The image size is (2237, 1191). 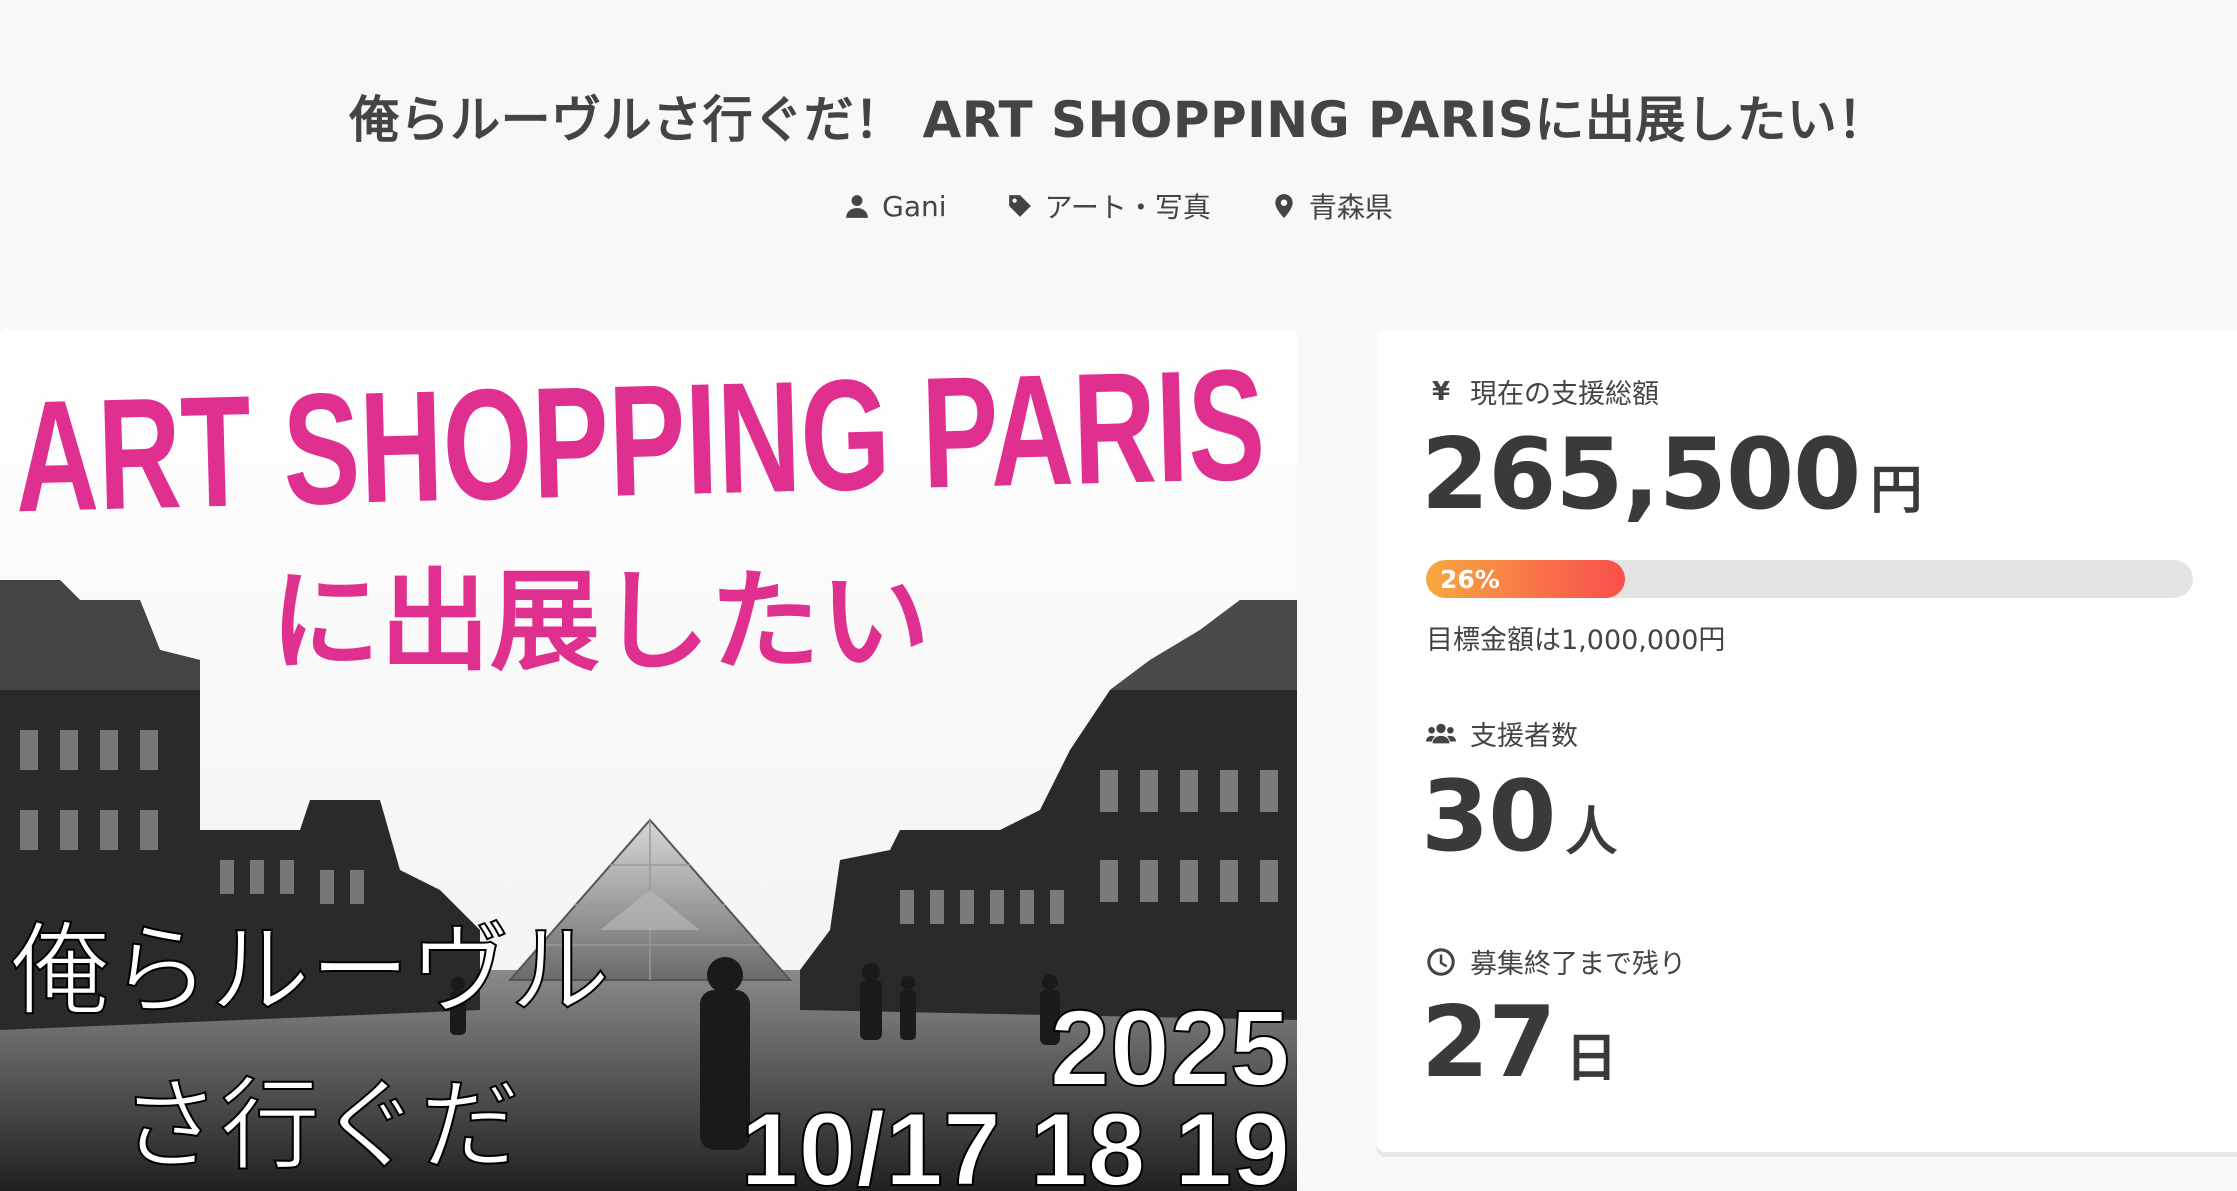 I want to click on supporters-value: 30, so click(x=1488, y=817).